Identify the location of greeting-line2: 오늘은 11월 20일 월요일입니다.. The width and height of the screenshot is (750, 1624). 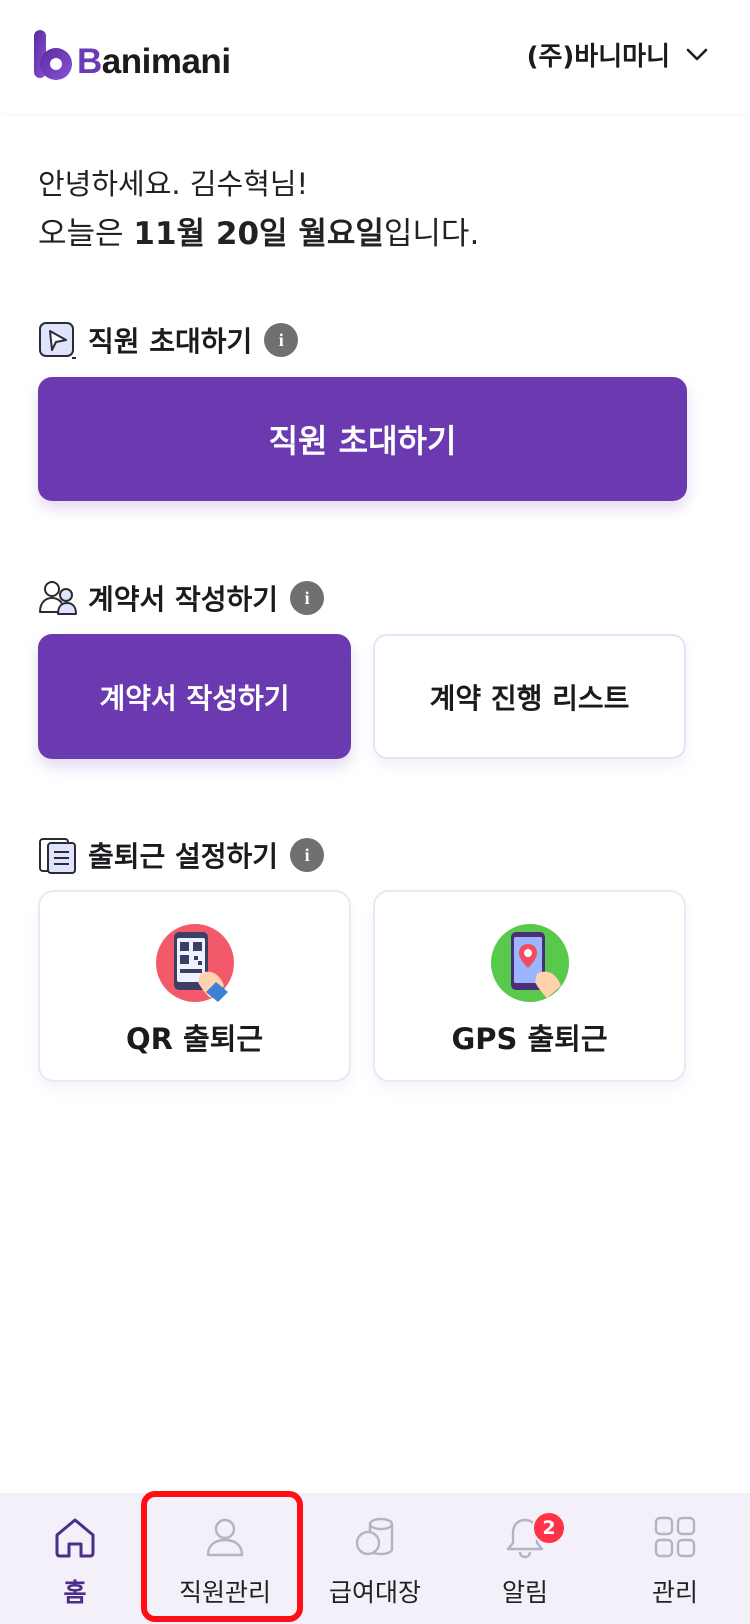
(259, 233).